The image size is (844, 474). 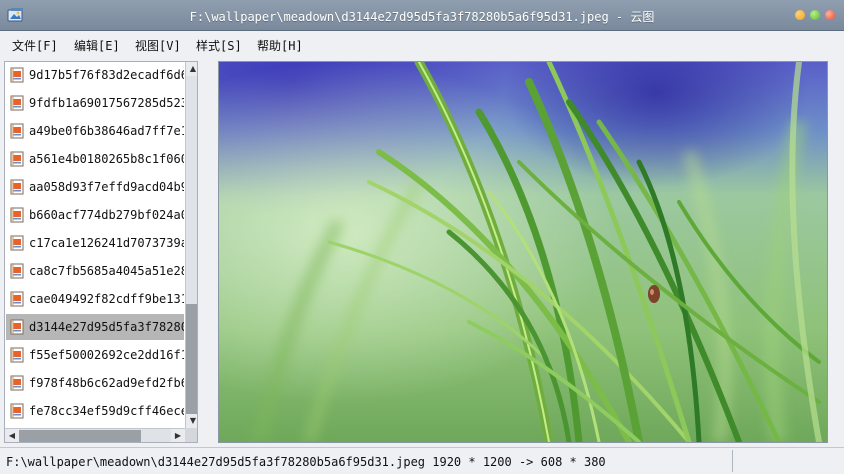 What do you see at coordinates (800, 15) in the screenshot?
I see `minimize-button` at bounding box center [800, 15].